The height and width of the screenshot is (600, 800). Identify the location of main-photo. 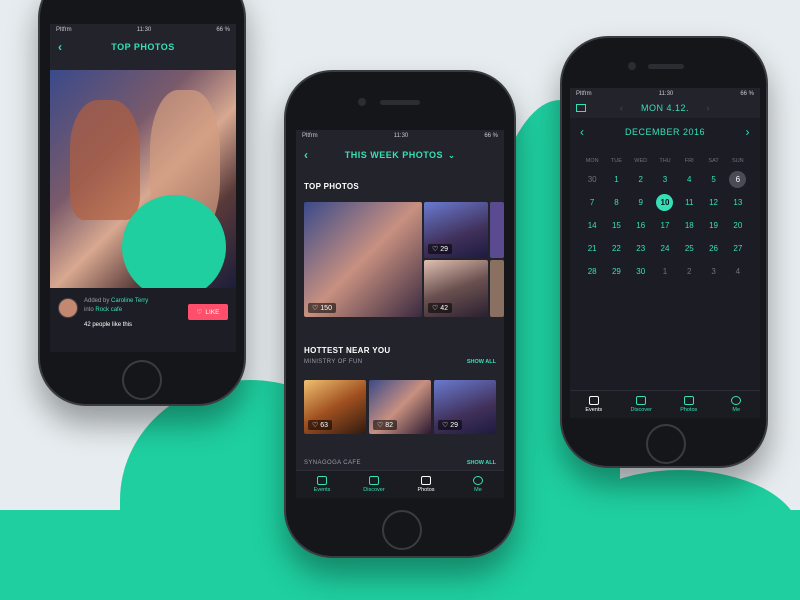
(143, 184).